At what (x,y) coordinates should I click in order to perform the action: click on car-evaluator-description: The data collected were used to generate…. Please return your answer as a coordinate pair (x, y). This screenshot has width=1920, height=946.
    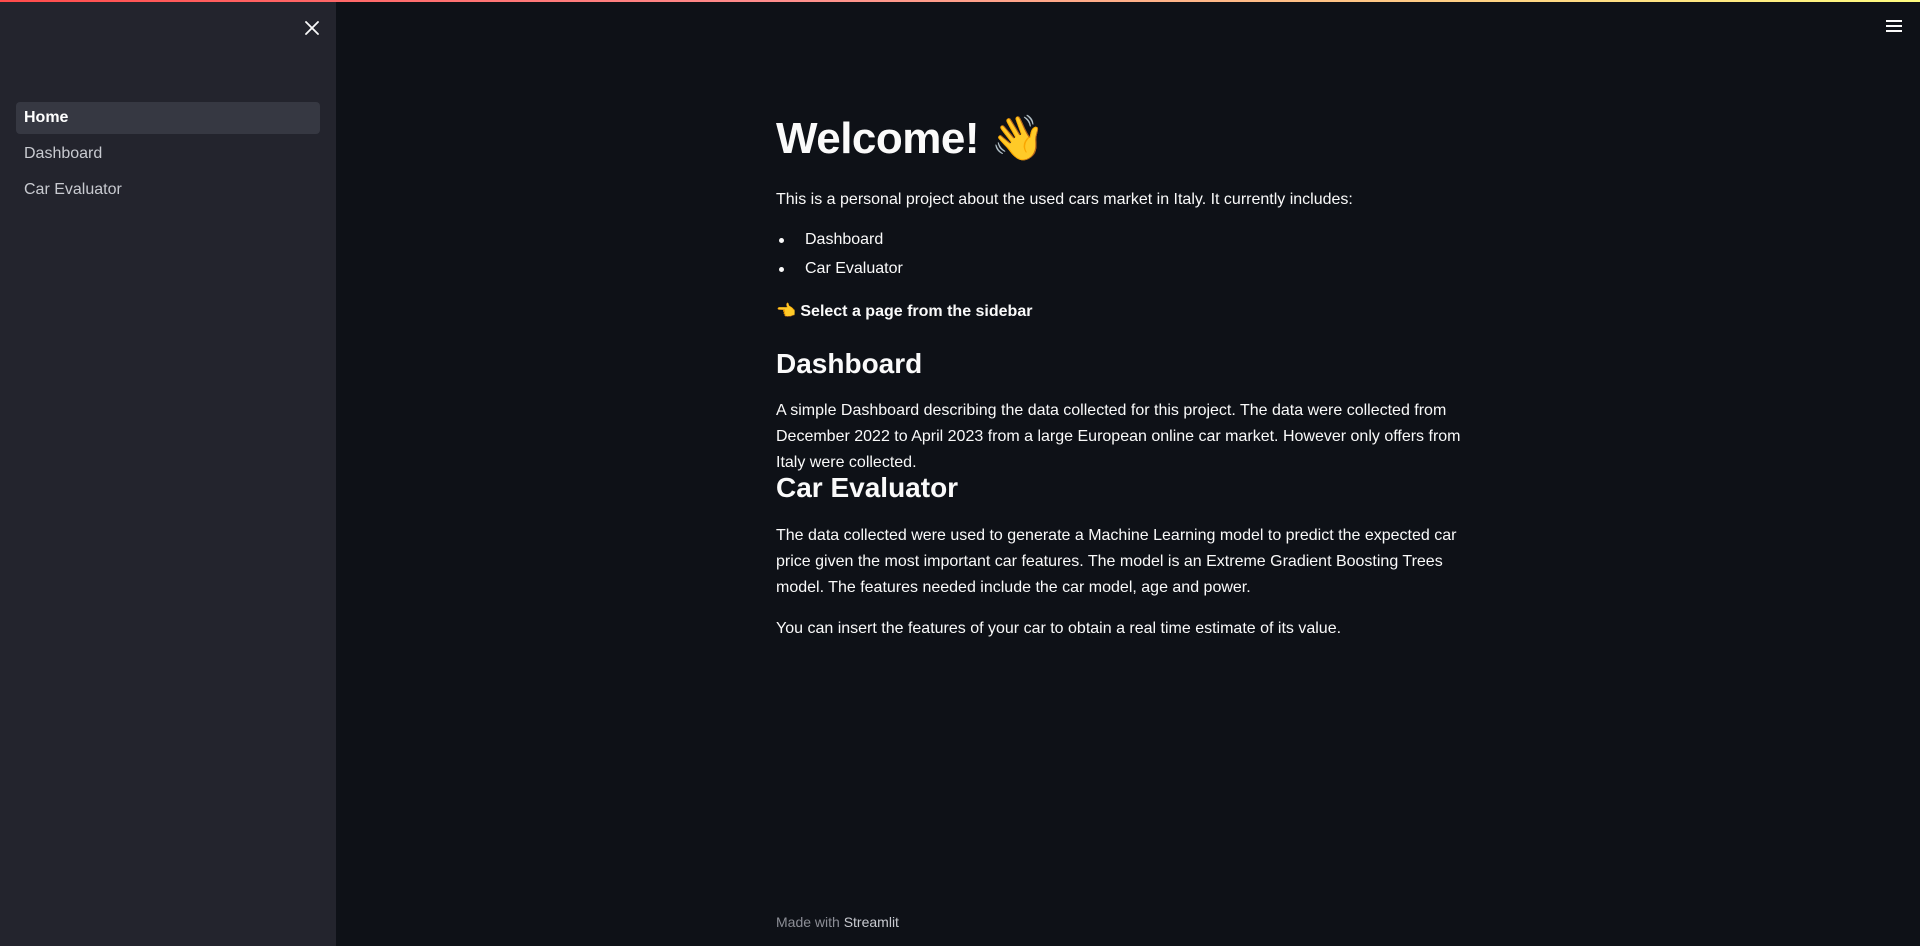
    Looking at the image, I should click on (1116, 561).